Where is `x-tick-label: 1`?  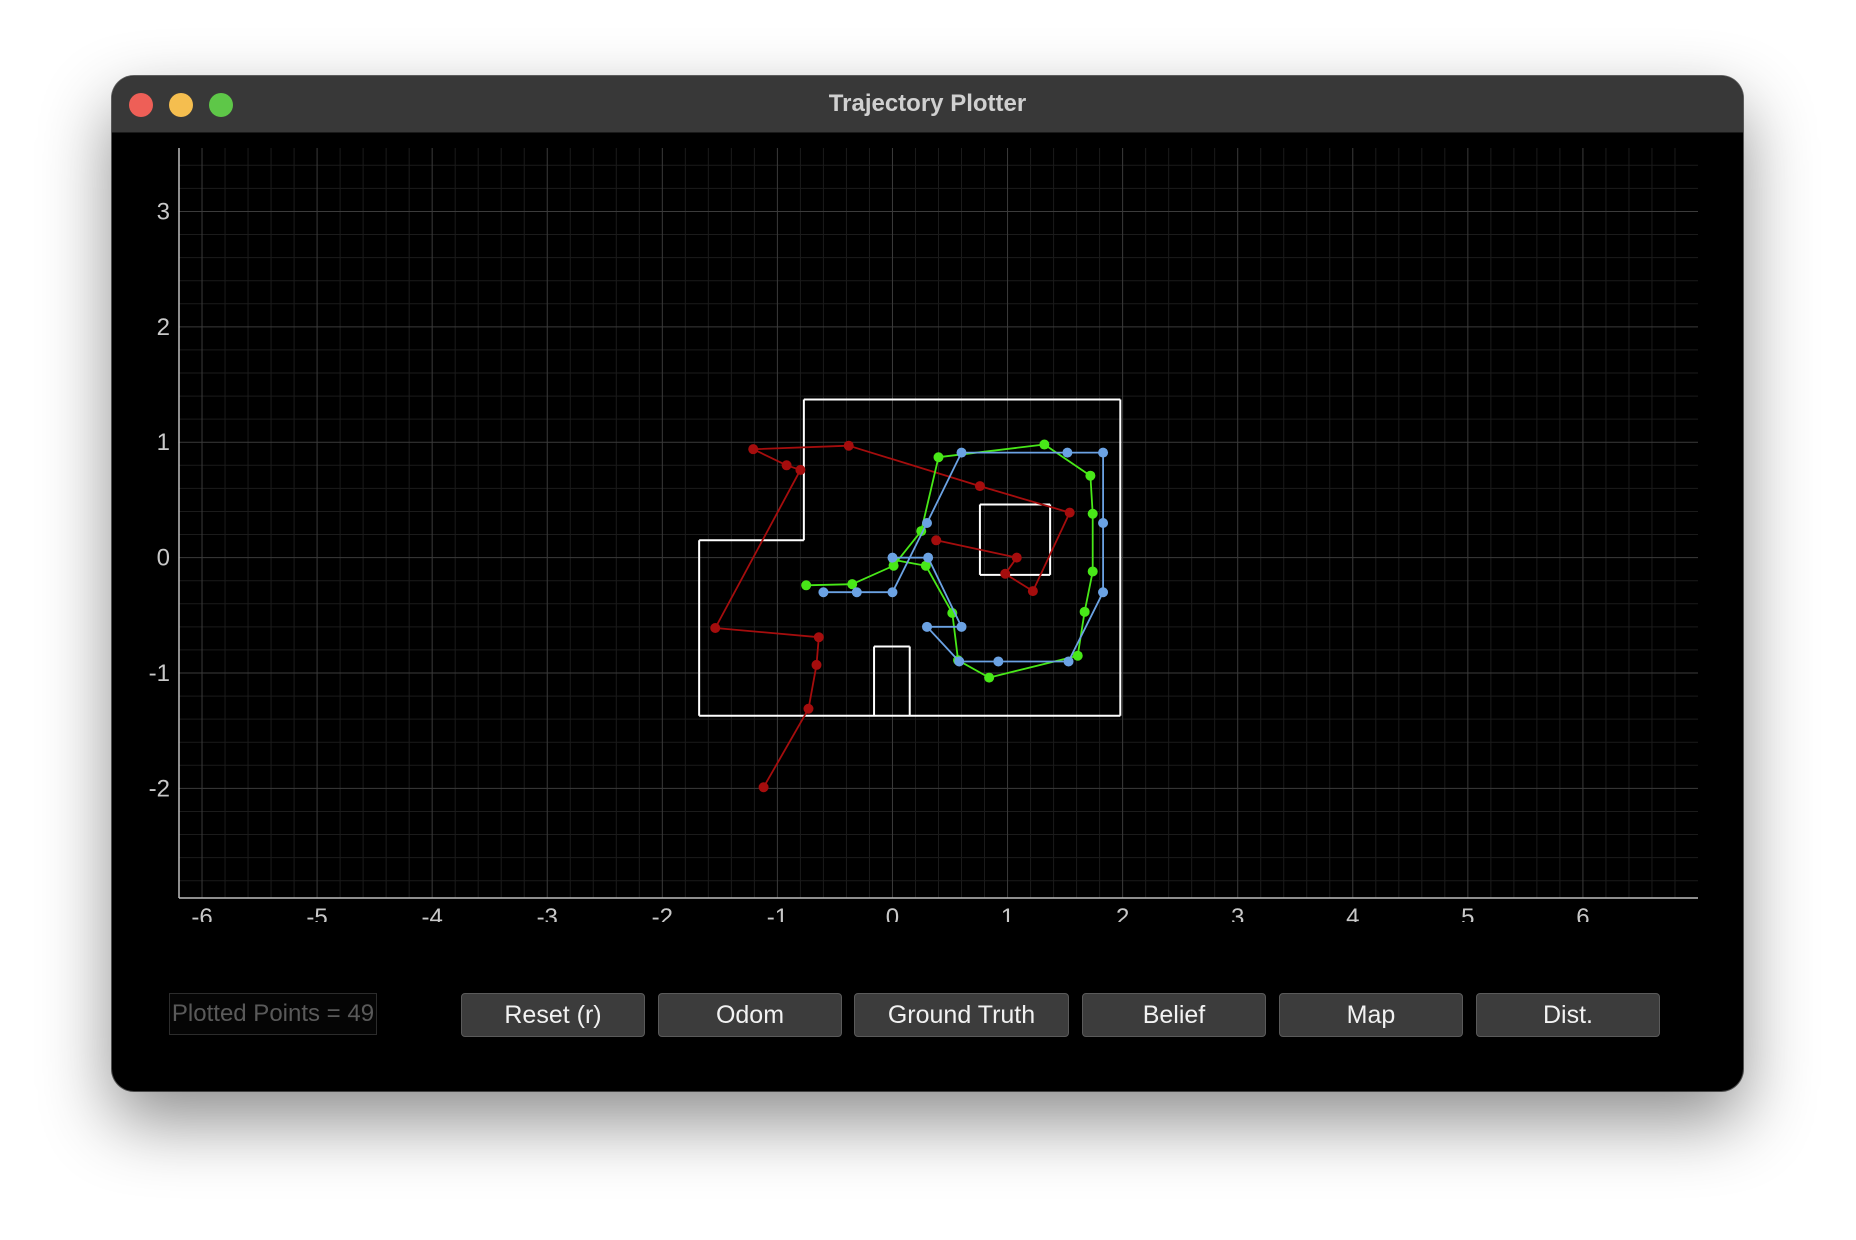 x-tick-label: 1 is located at coordinates (1007, 913).